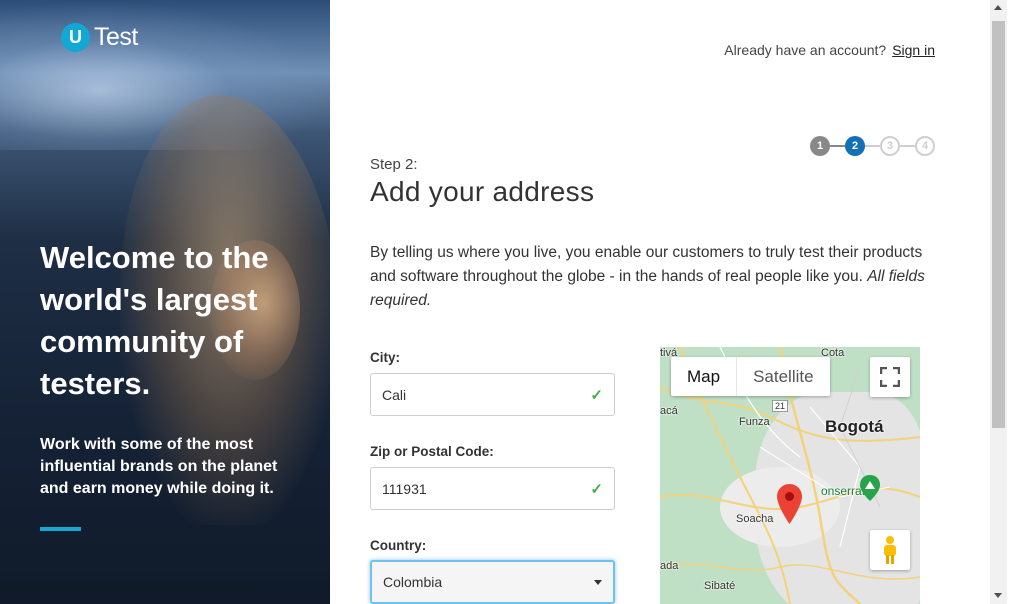  I want to click on sign-in-link: Sign in, so click(913, 50).